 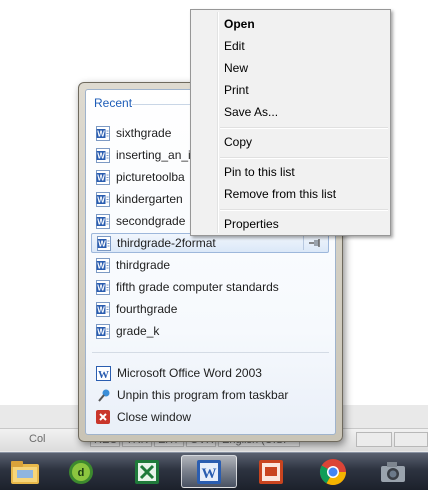 I want to click on recent-item-label: kindergarten, so click(x=149, y=199).